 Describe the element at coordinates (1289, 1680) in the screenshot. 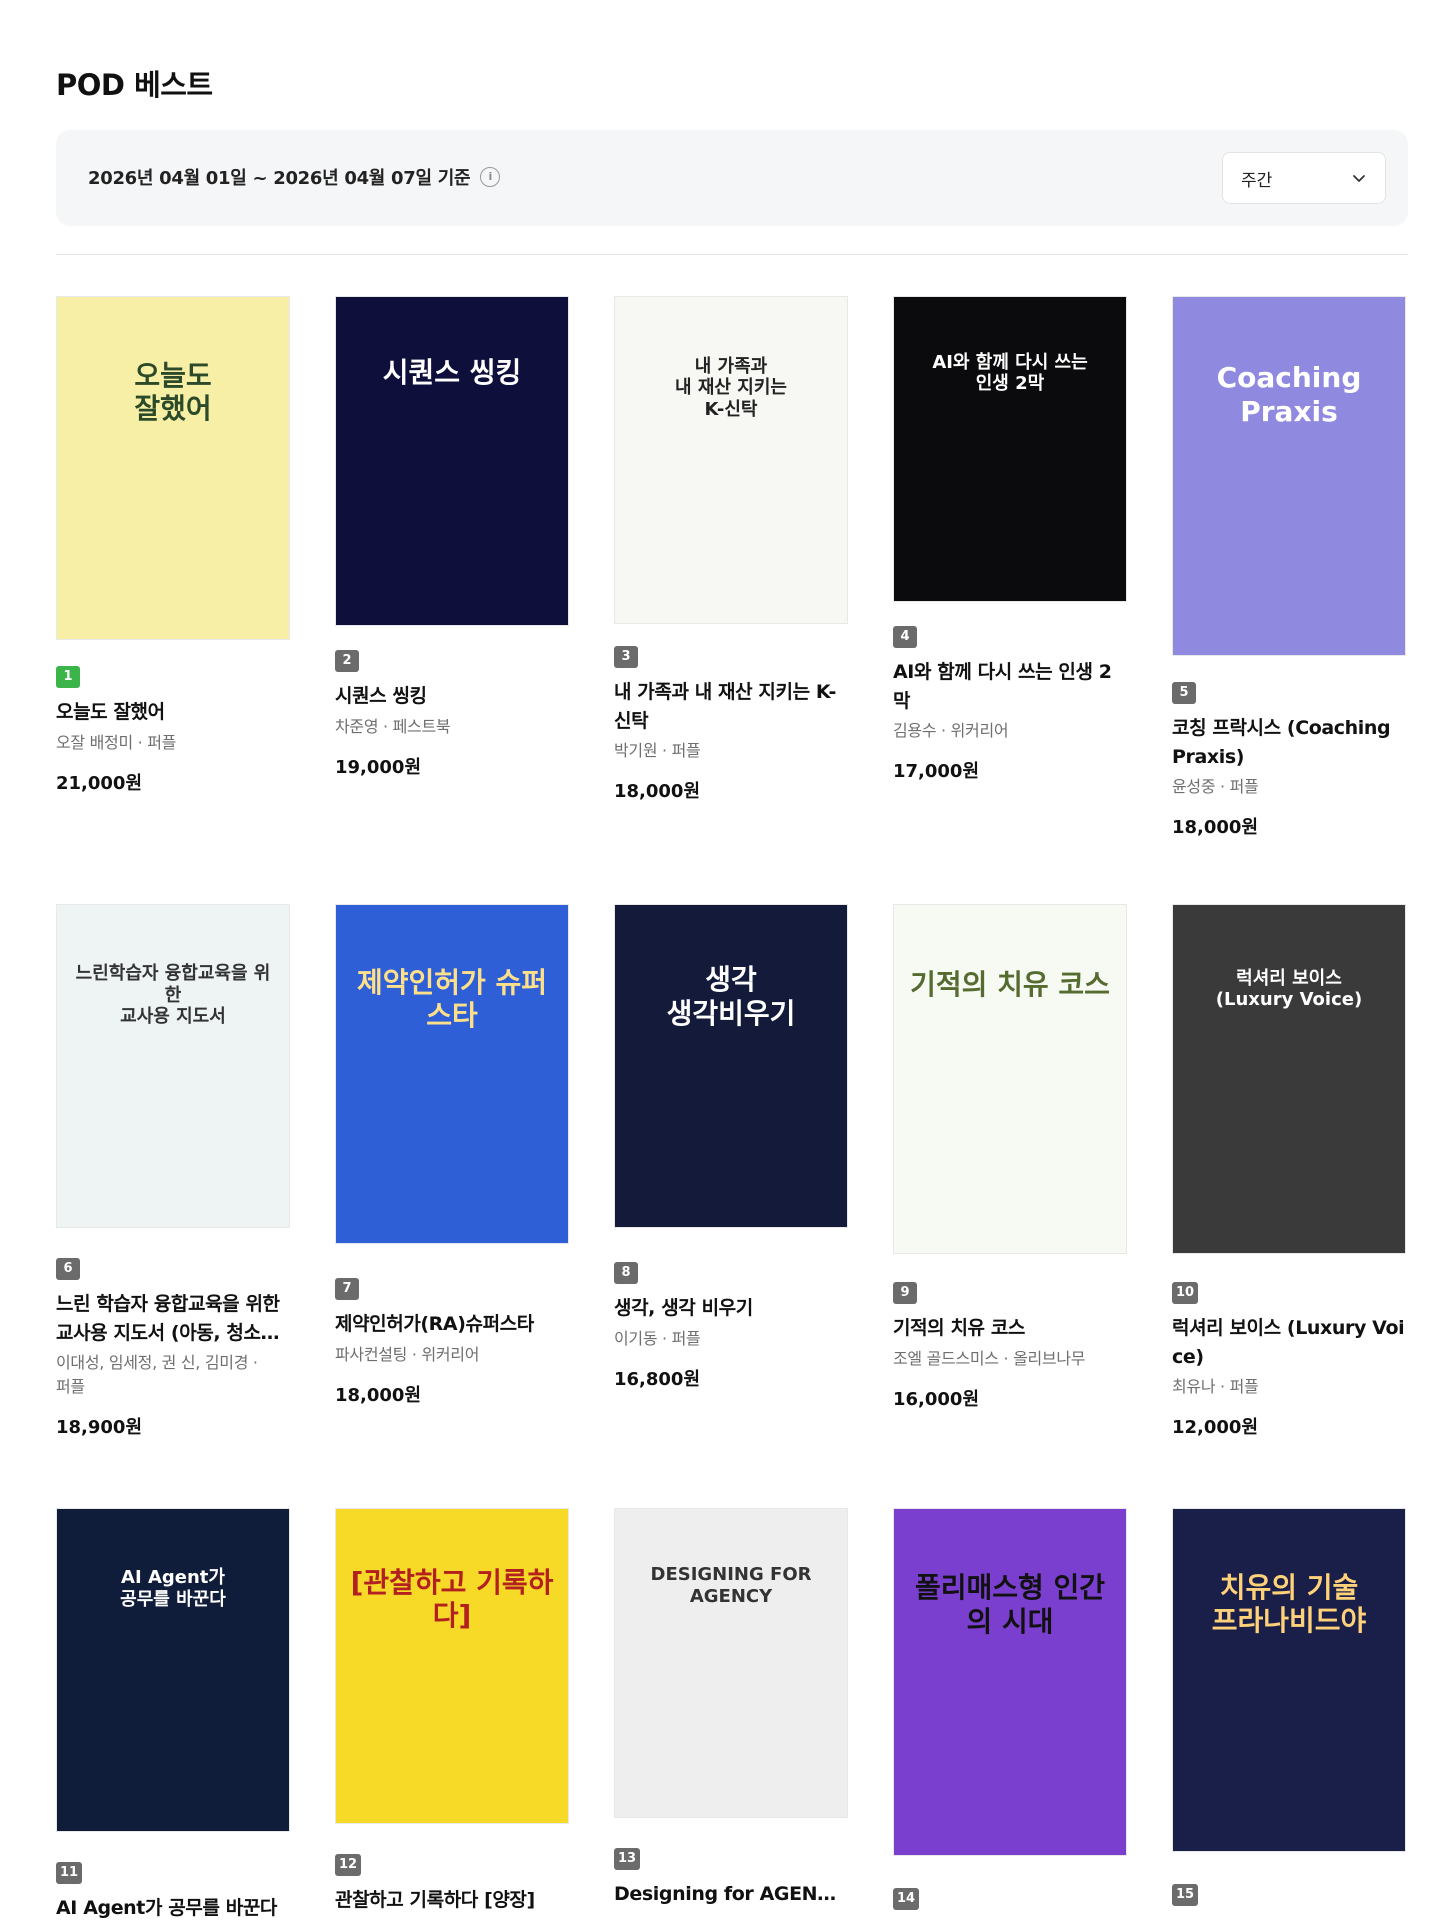

I see `book-cover: 치유의 기술 프라나비드야` at that location.